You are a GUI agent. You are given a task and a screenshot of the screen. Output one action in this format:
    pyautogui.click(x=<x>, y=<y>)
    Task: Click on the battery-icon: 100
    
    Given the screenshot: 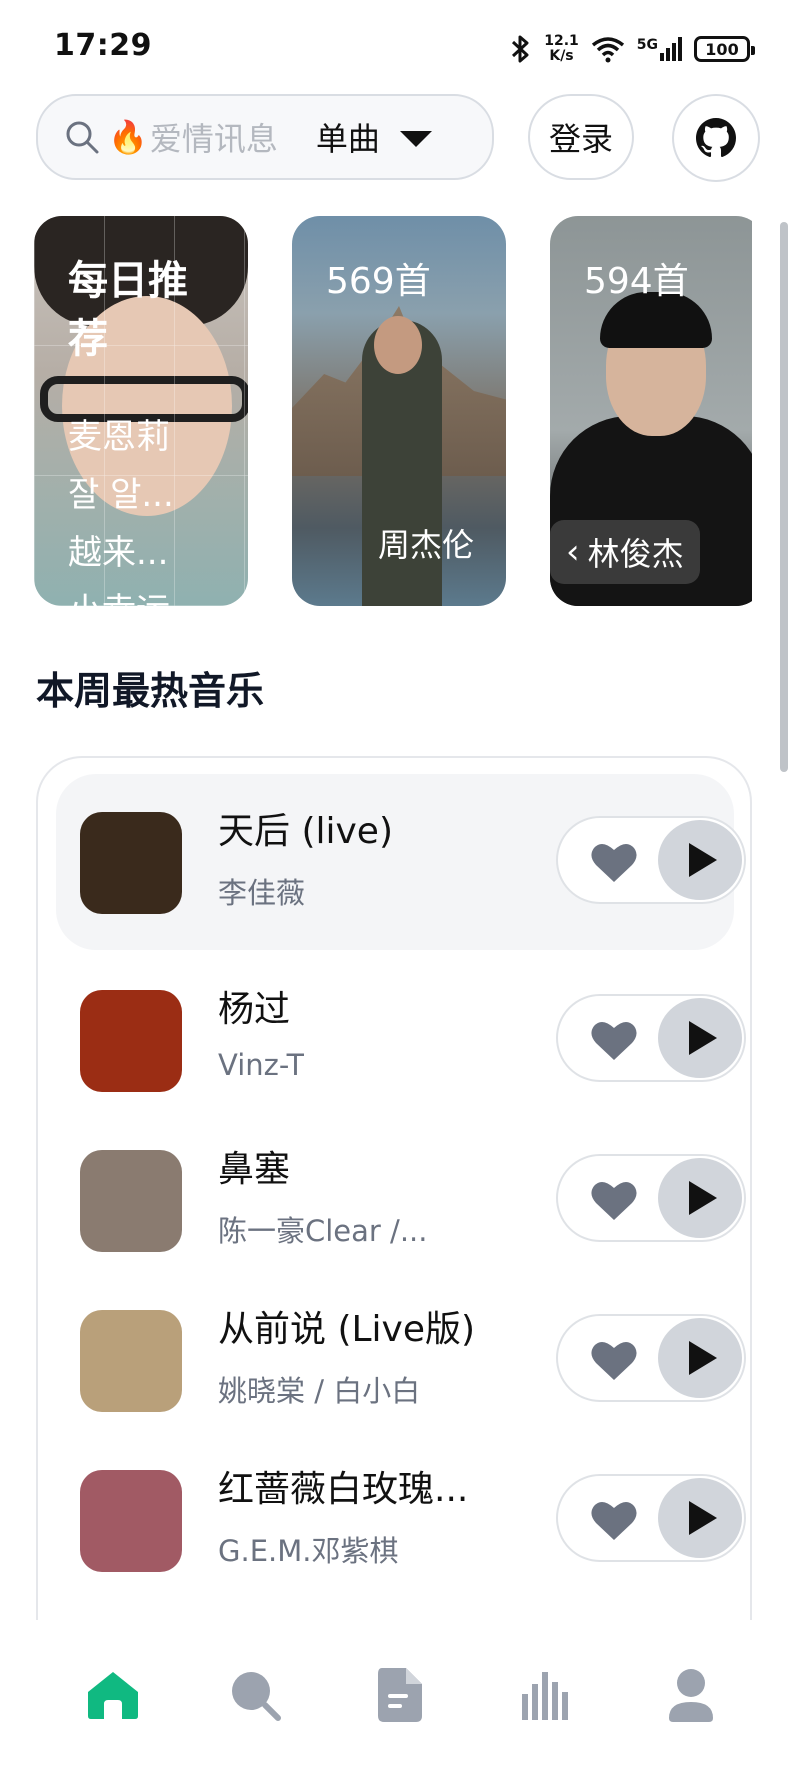 What is the action you would take?
    pyautogui.click(x=724, y=49)
    